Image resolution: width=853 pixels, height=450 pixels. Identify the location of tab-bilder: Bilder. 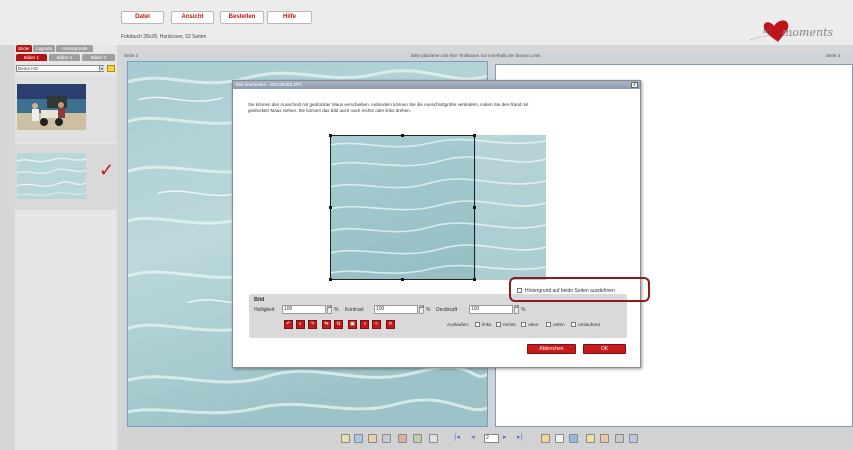
(24, 48).